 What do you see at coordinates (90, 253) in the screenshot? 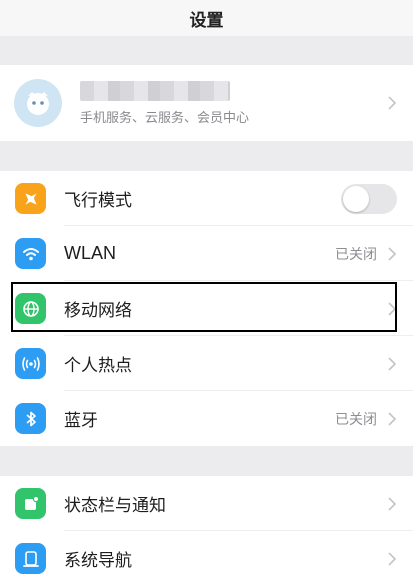
I see `settings-item-label: WLAN` at bounding box center [90, 253].